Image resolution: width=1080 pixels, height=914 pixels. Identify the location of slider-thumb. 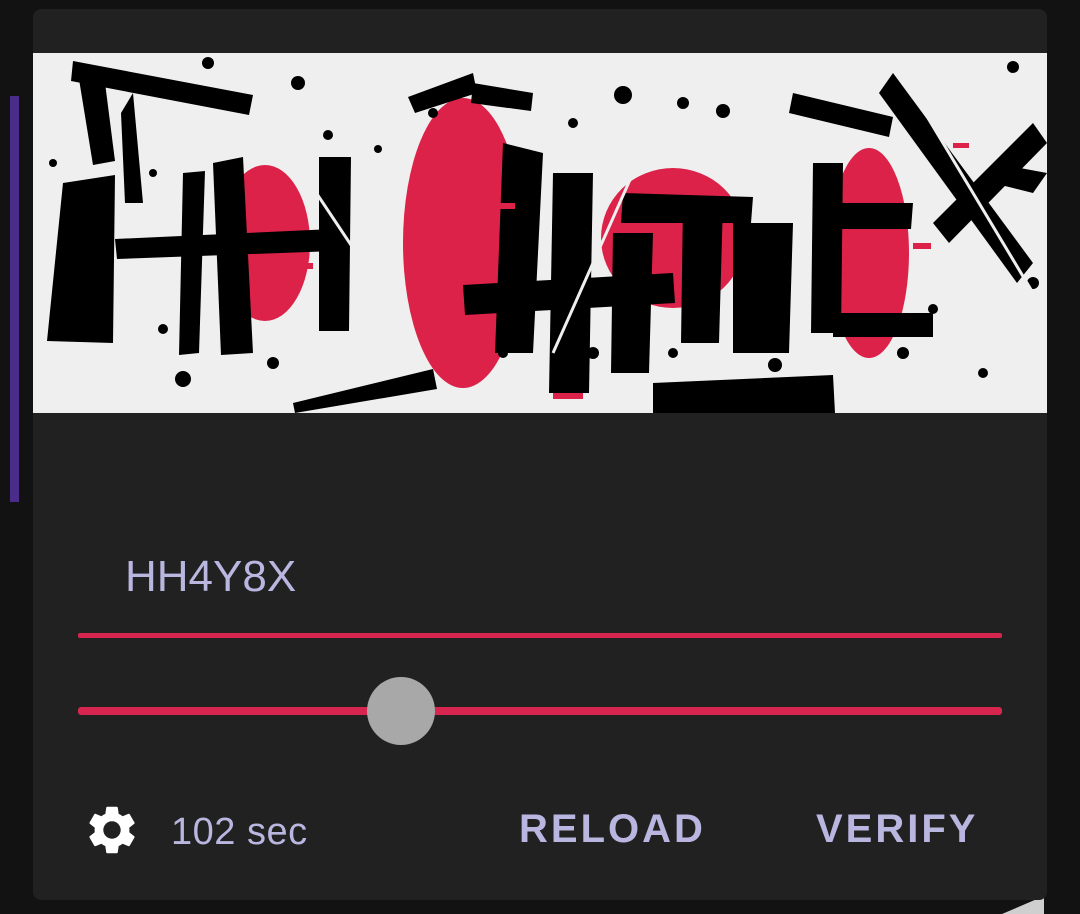
(401, 711).